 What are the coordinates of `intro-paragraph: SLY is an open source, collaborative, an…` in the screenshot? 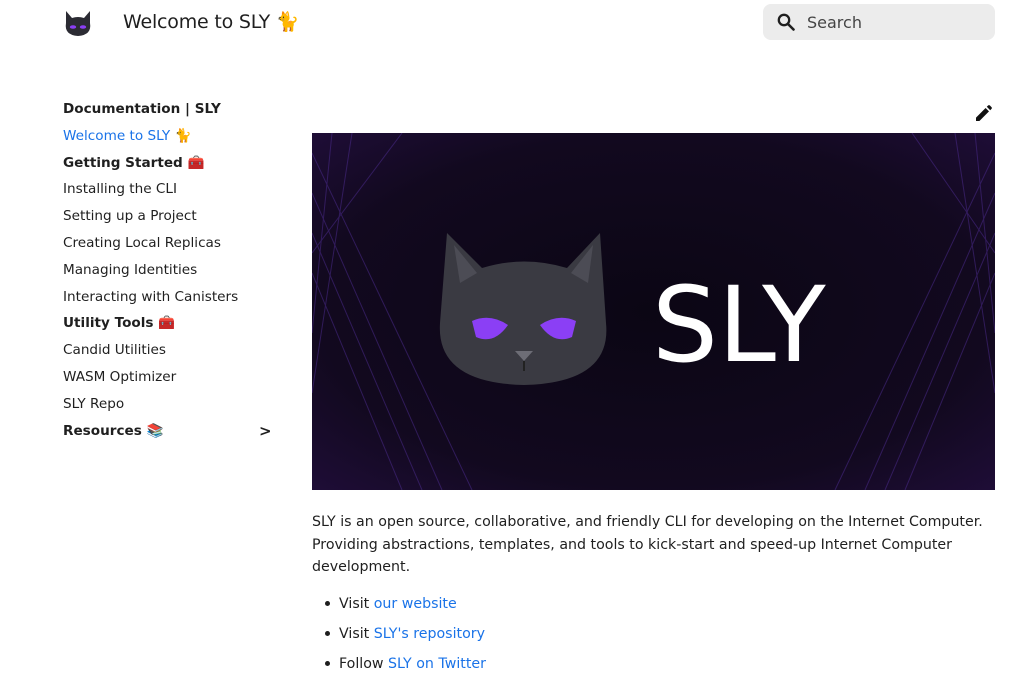 It's located at (647, 544).